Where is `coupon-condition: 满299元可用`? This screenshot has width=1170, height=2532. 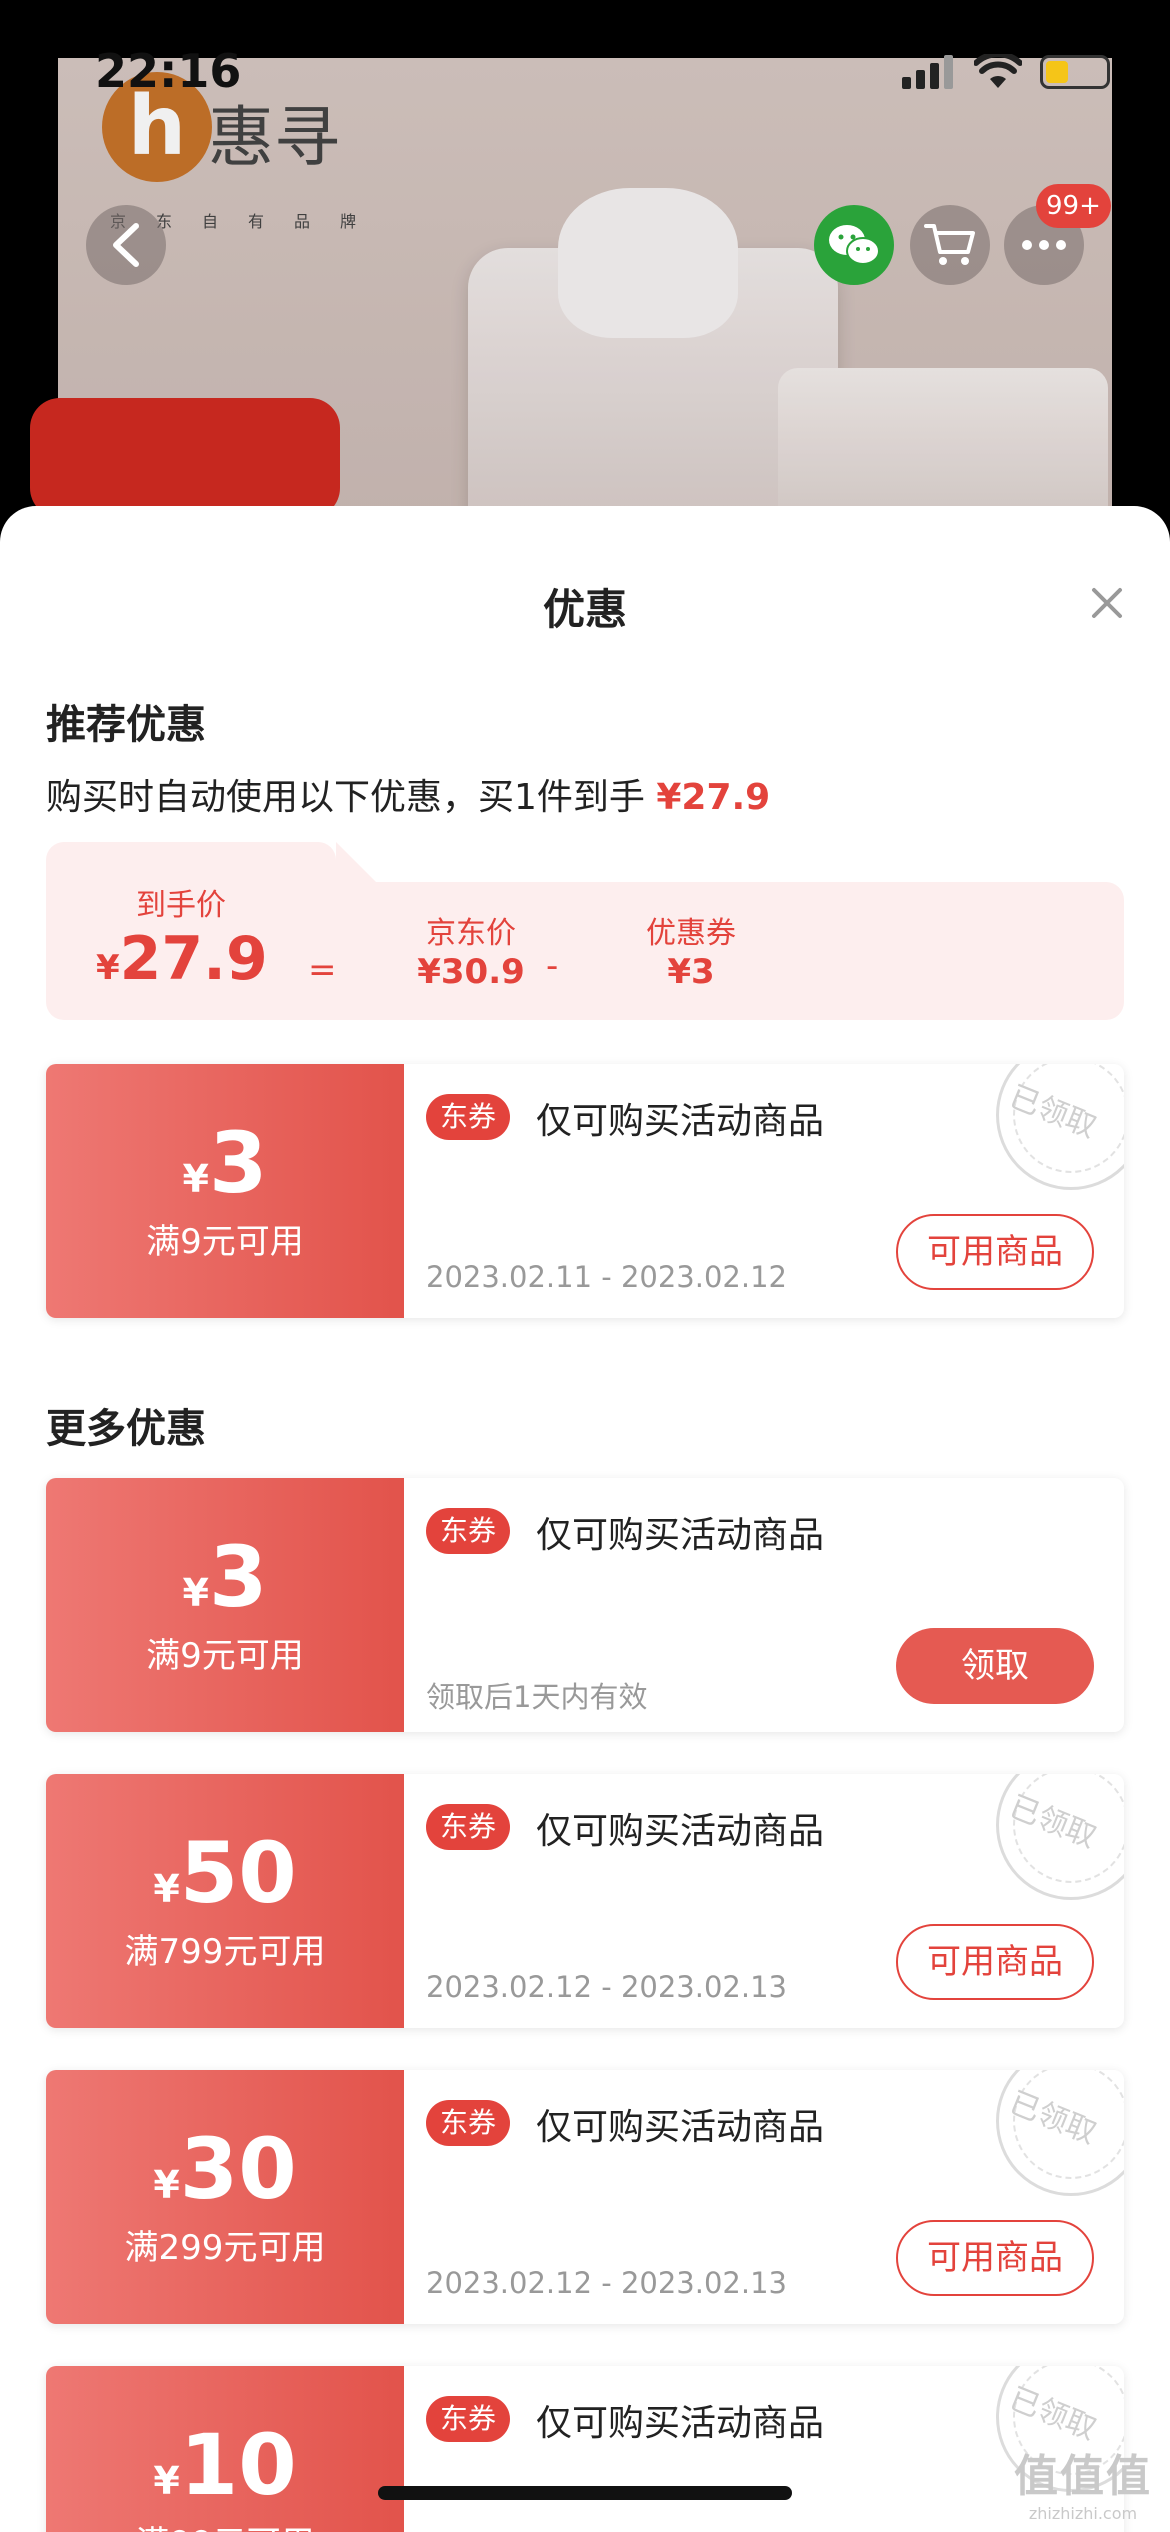
coupon-condition: 满299元可用 is located at coordinates (225, 2248).